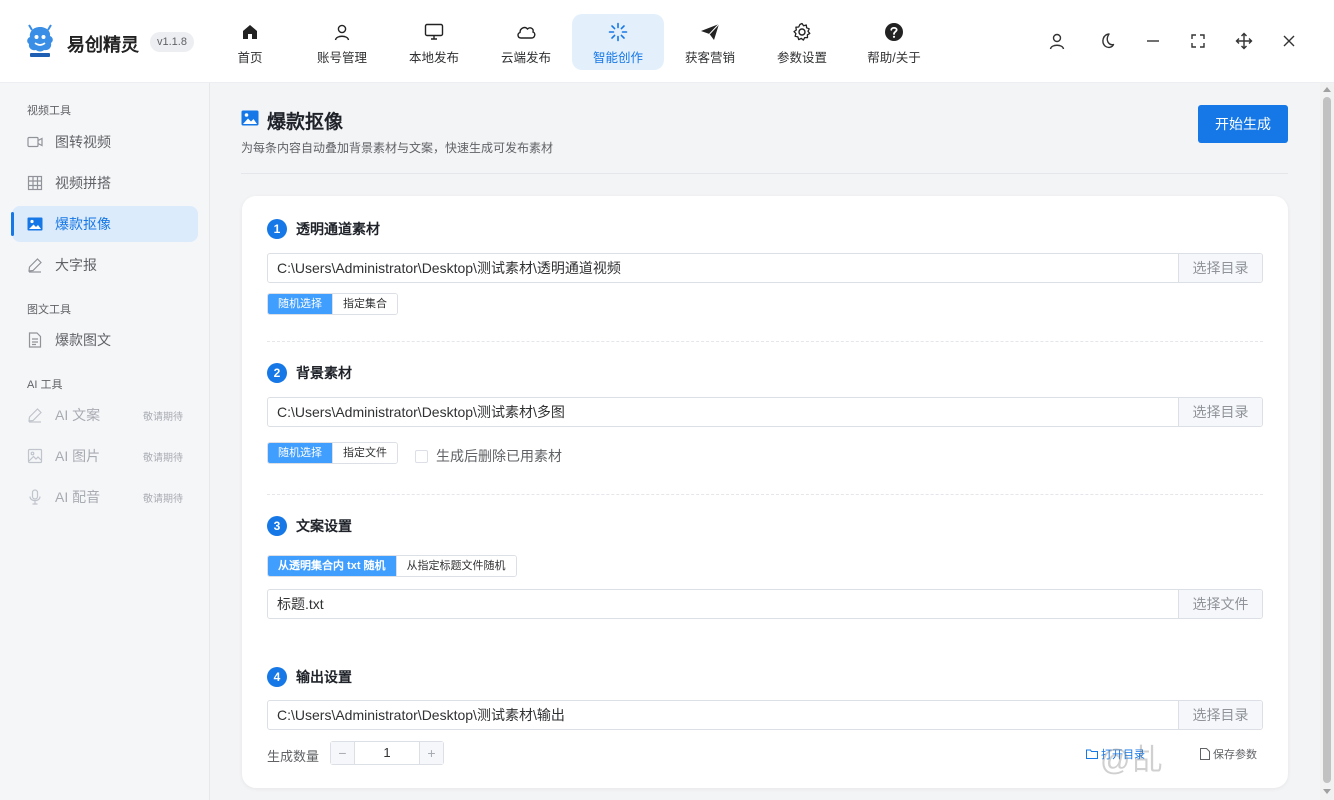  Describe the element at coordinates (277, 229) in the screenshot. I see `step-number: 1` at that location.